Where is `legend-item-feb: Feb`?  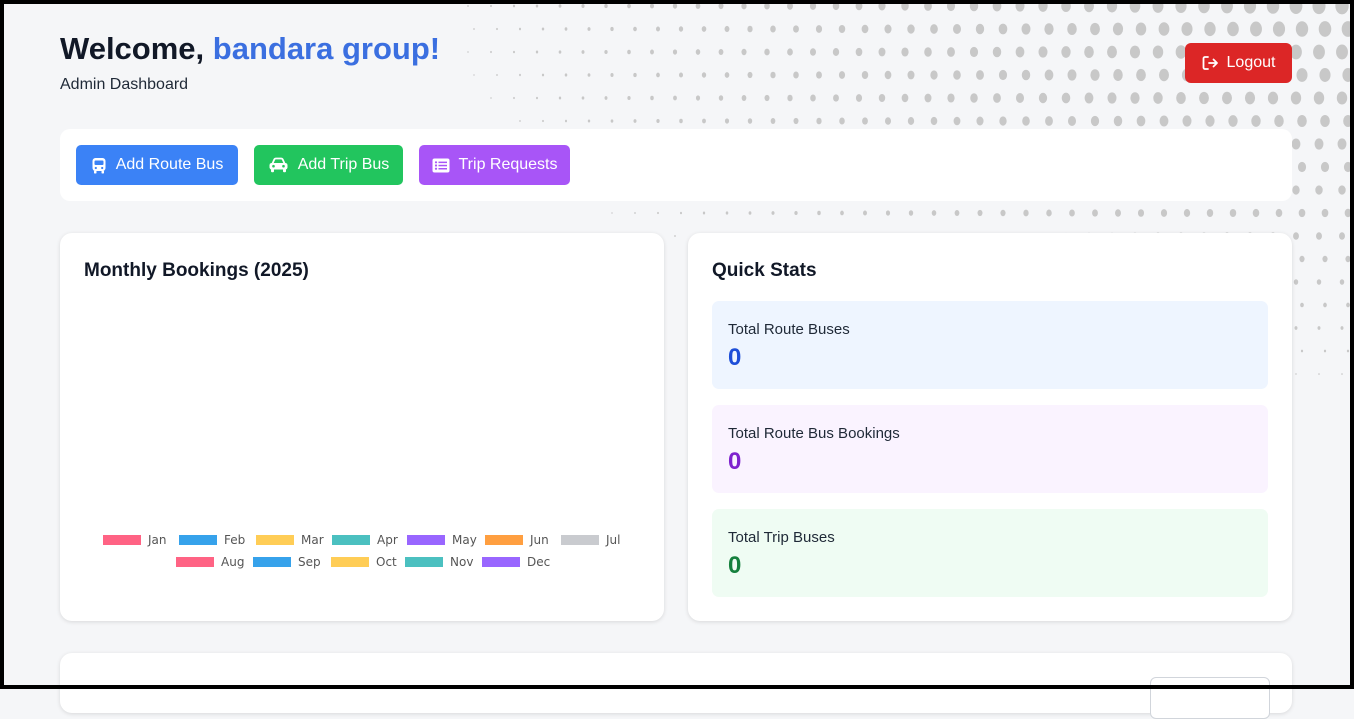
legend-item-feb: Feb is located at coordinates (212, 540).